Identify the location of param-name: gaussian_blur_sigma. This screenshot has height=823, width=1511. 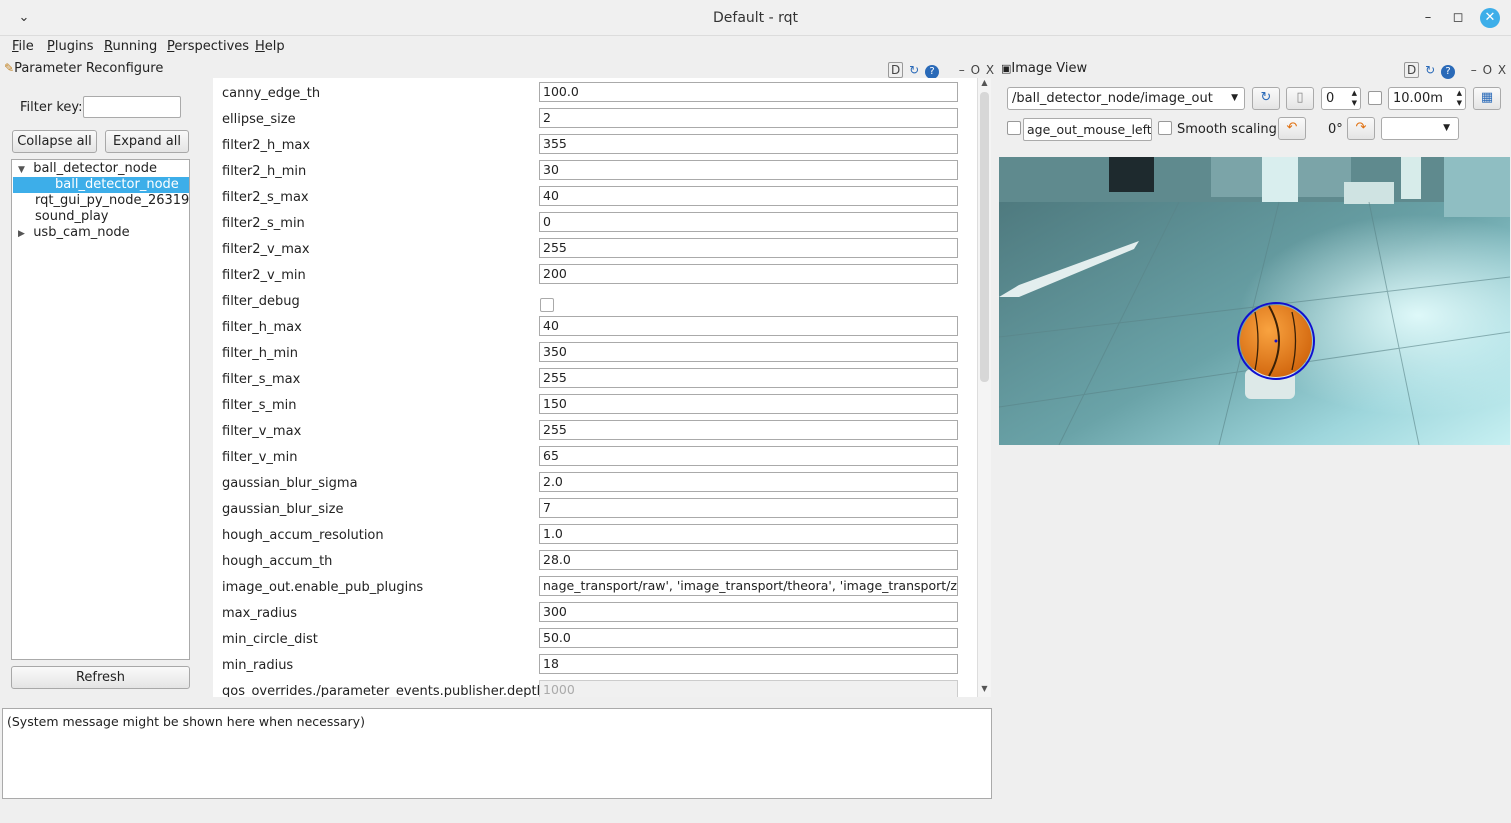
(290, 483).